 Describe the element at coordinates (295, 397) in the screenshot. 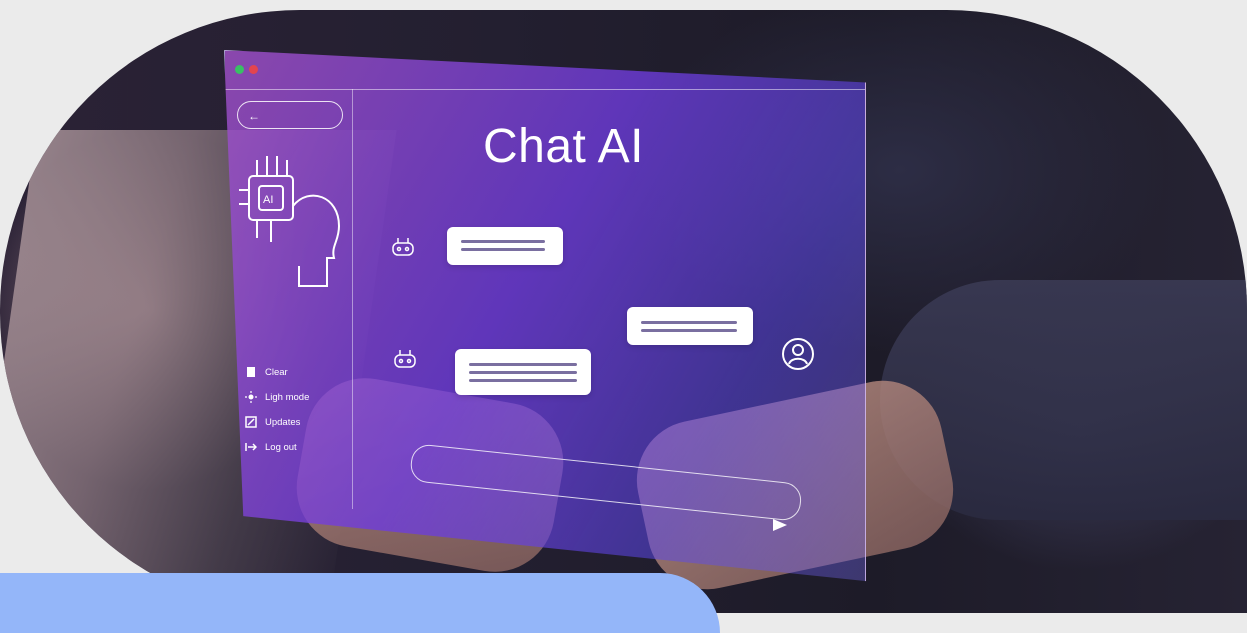

I see `menu-item-light-mode: Ligh mode` at that location.